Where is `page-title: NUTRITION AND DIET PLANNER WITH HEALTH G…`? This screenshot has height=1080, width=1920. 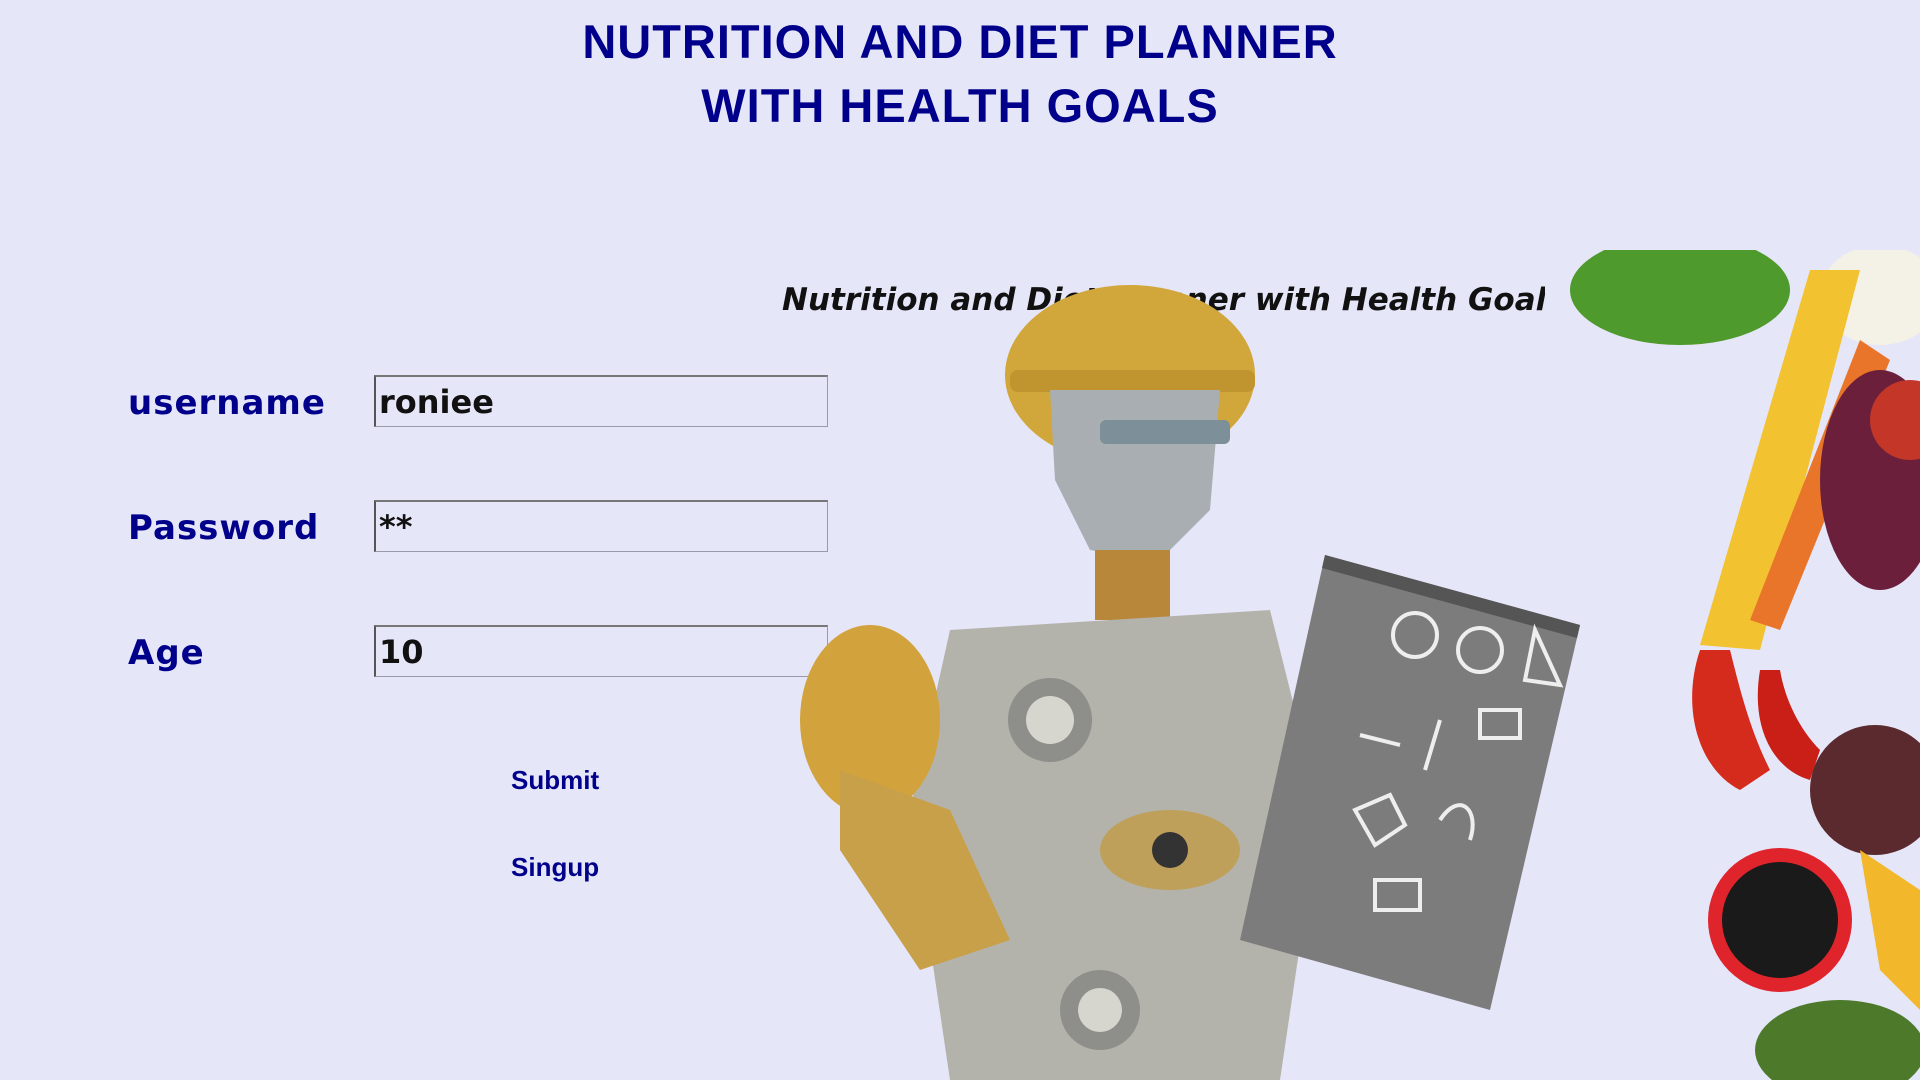
page-title: NUTRITION AND DIET PLANNER WITH HEALTH G… is located at coordinates (960, 74).